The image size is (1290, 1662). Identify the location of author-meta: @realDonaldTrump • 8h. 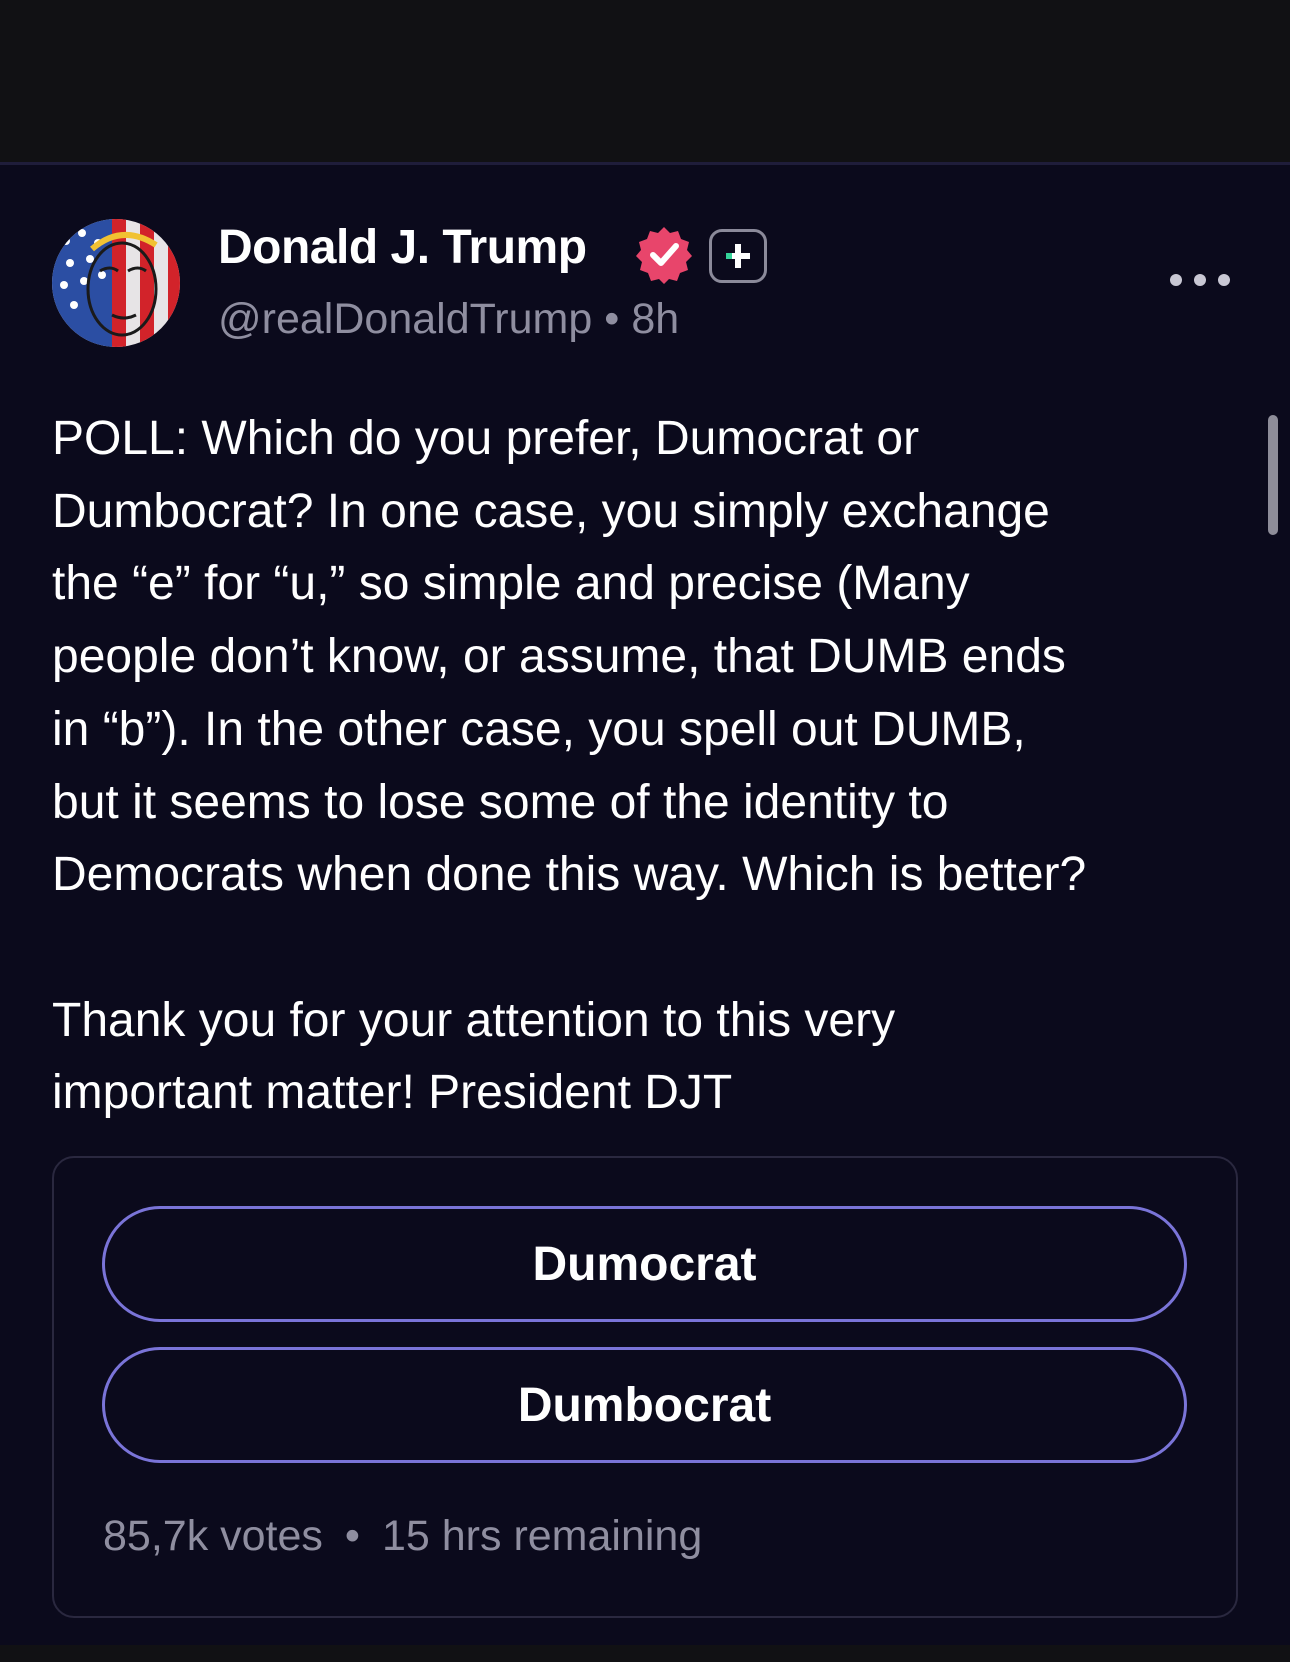
(448, 319).